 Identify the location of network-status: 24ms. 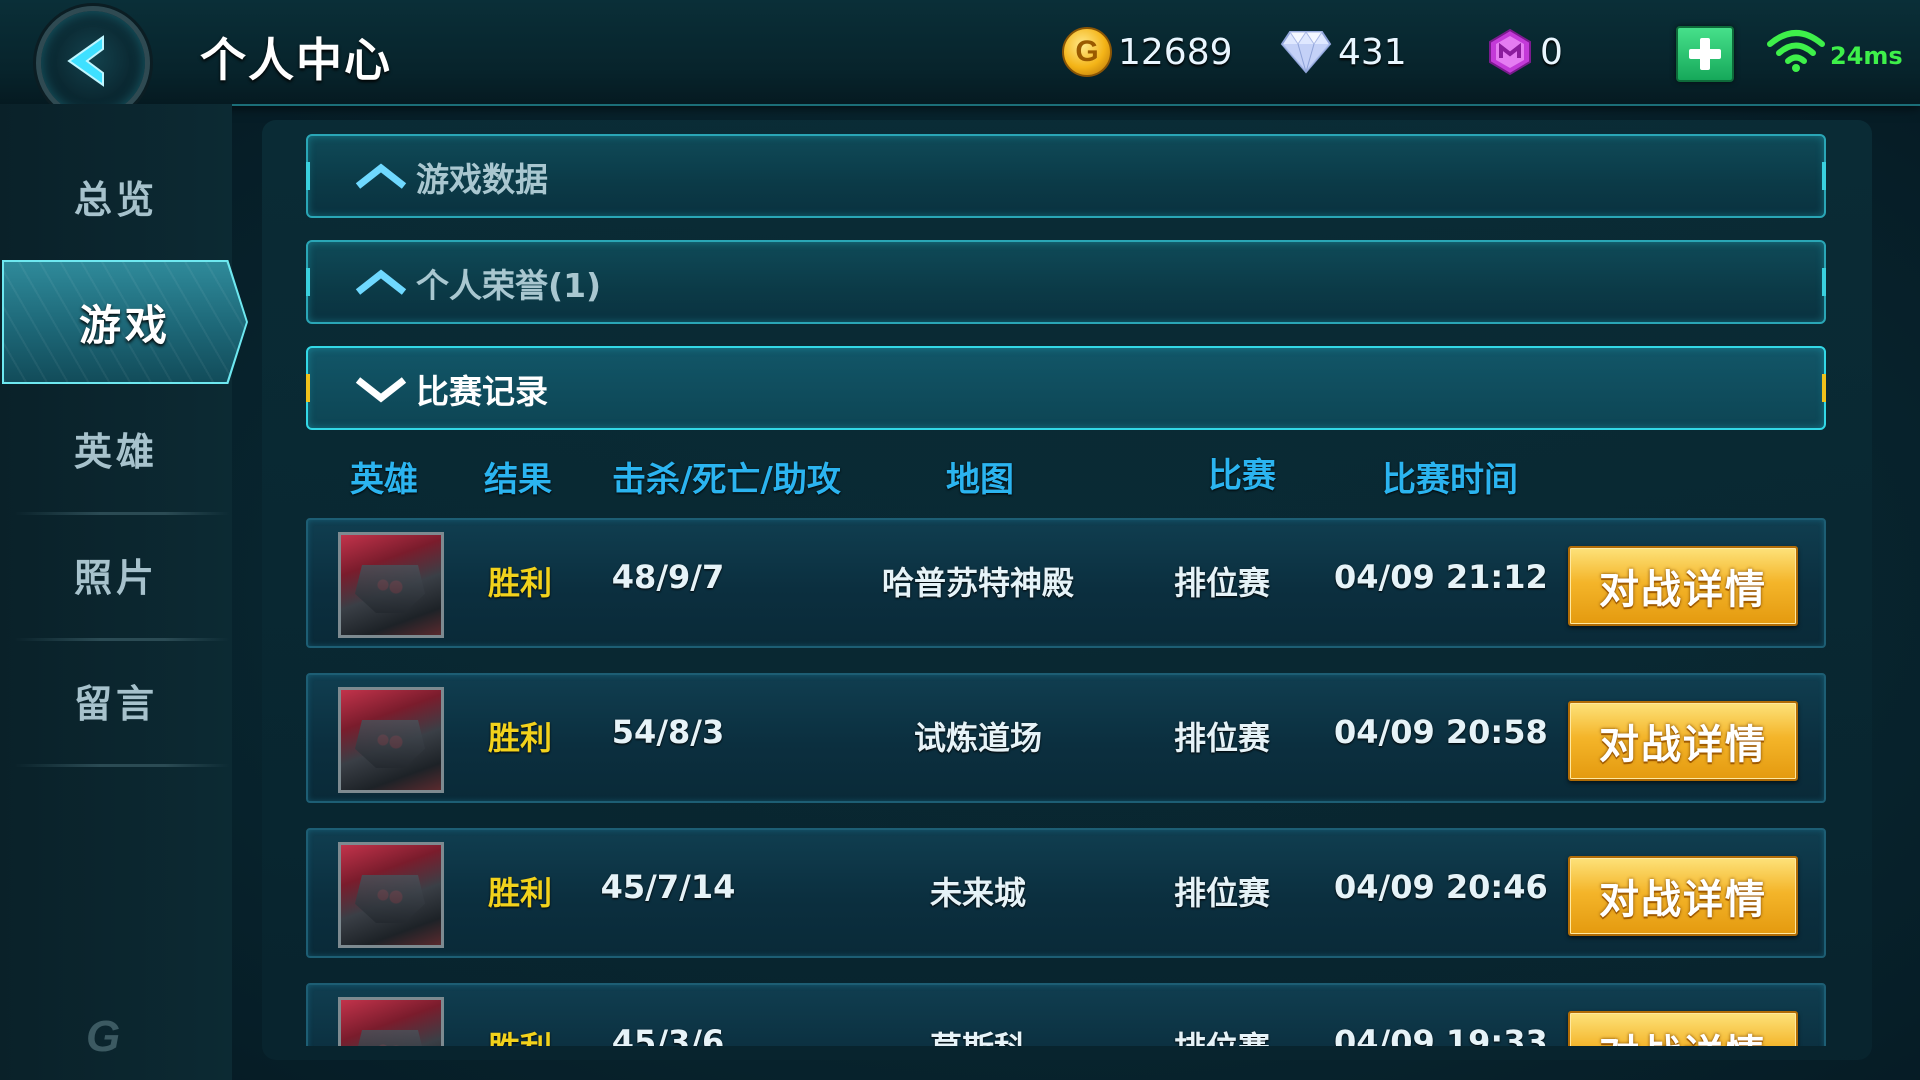
(1834, 50).